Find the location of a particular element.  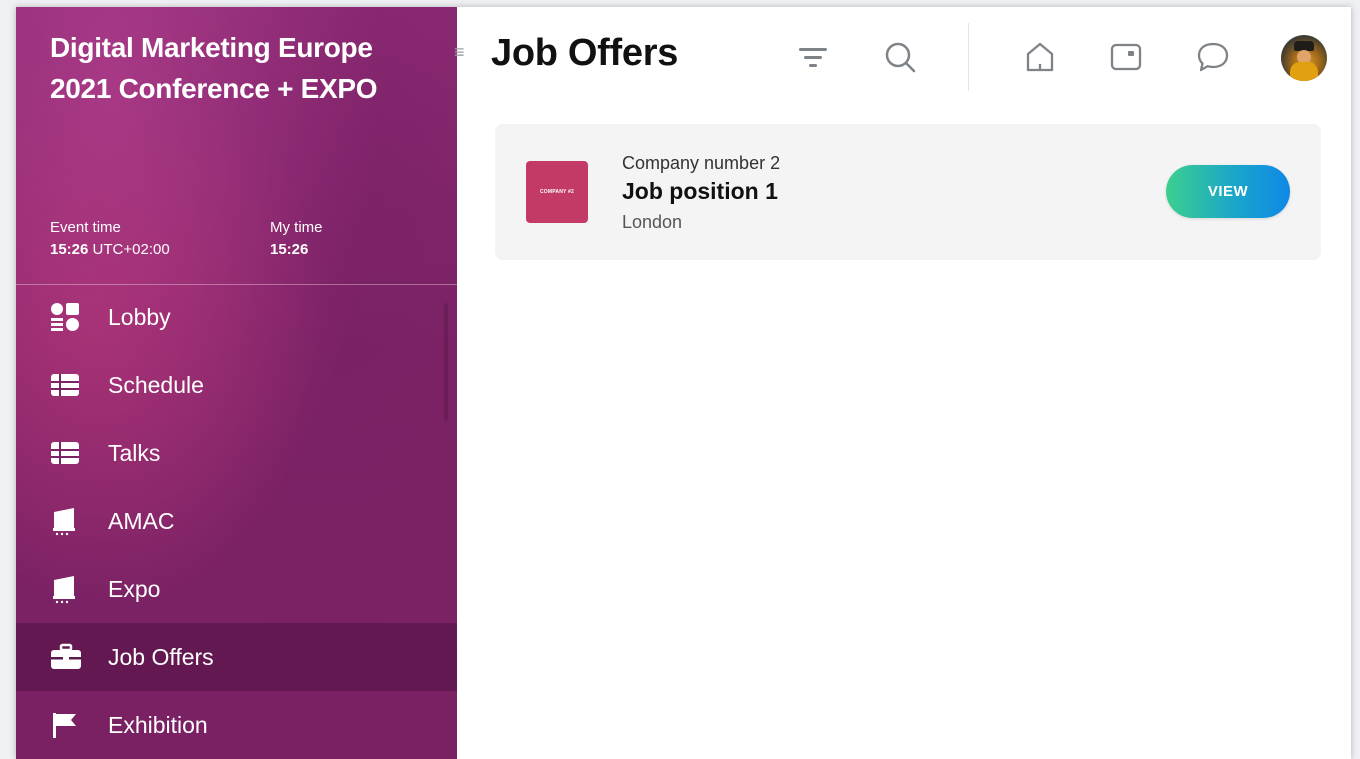

sidebar-item-lobby: Lobby is located at coordinates (236, 317).